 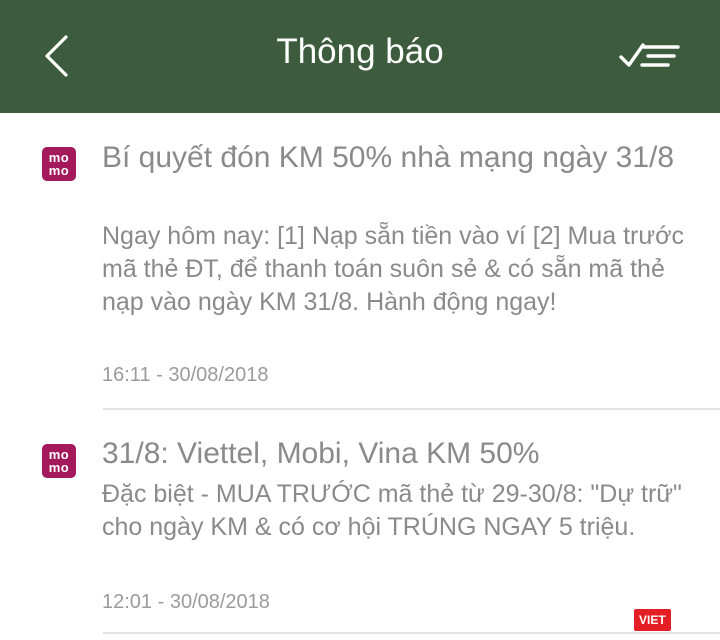 I want to click on checklist-icon, so click(x=649, y=55).